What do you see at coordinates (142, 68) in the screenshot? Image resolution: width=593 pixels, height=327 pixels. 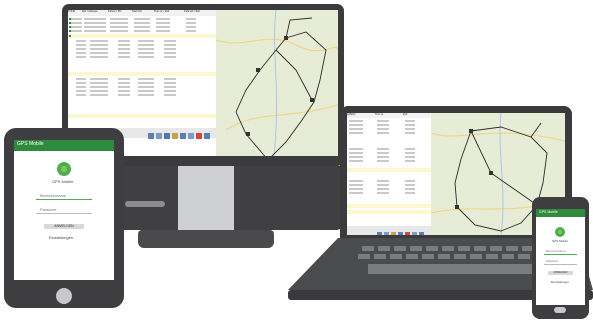 I see `desktop-table-rows` at bounding box center [142, 68].